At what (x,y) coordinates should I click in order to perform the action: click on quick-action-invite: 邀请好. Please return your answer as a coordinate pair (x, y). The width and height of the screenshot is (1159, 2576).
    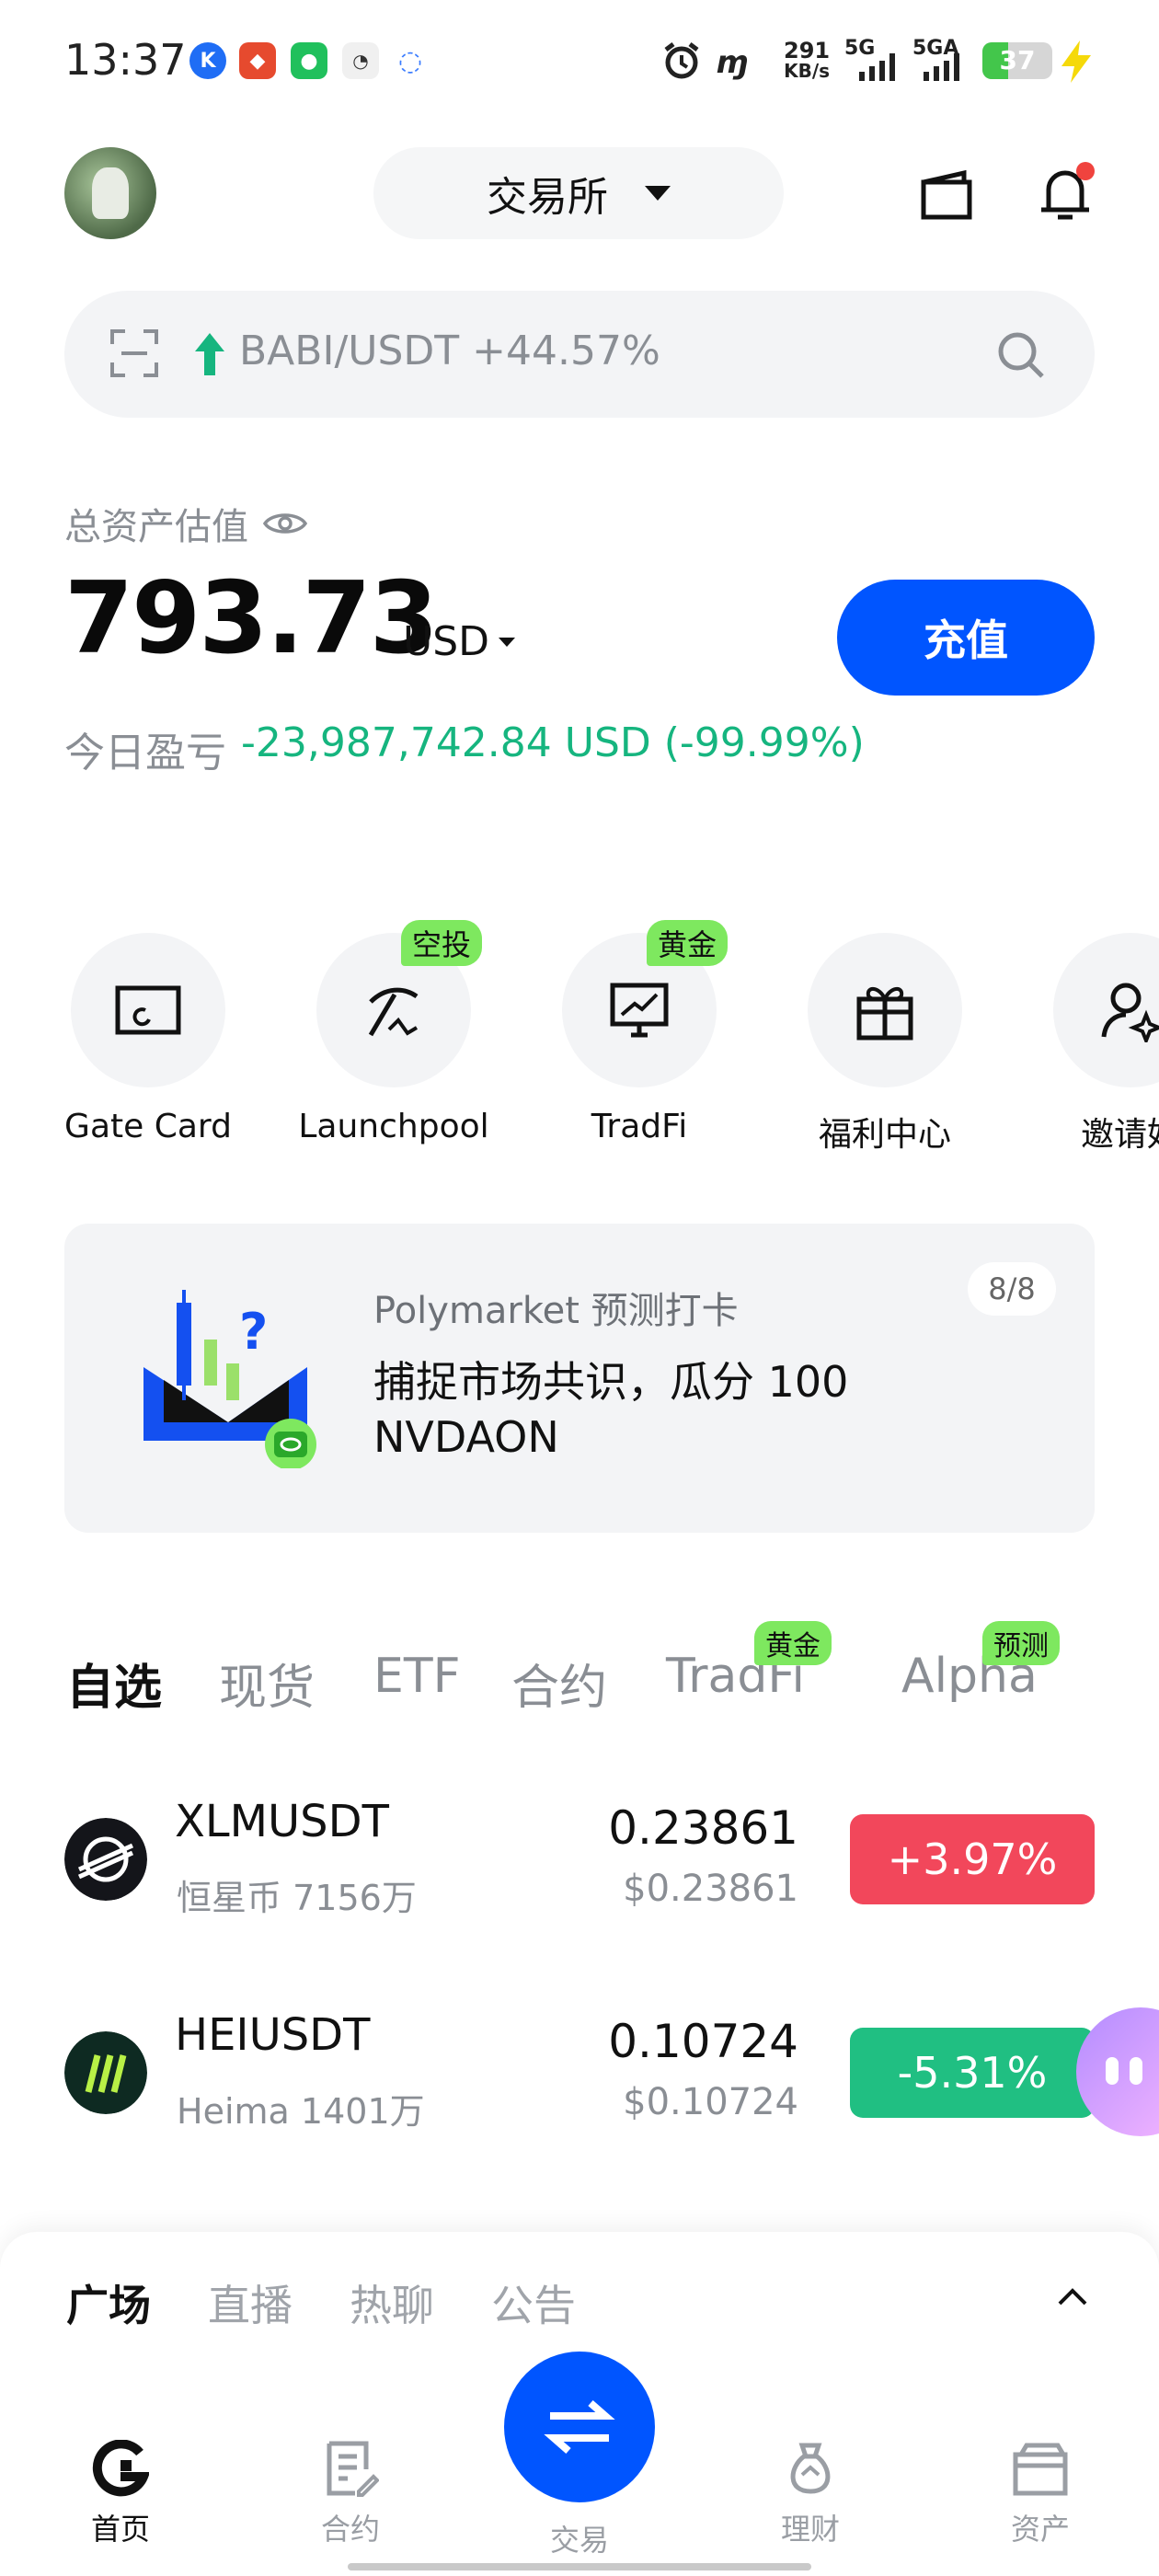
    Looking at the image, I should click on (1092, 1044).